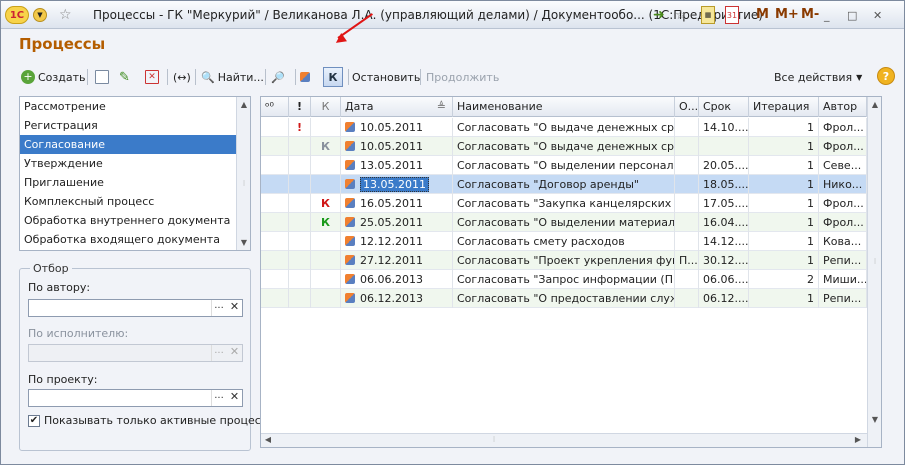 Image resolution: width=905 pixels, height=465 pixels. I want to click on scroll-right-icon: ▶, so click(858, 439).